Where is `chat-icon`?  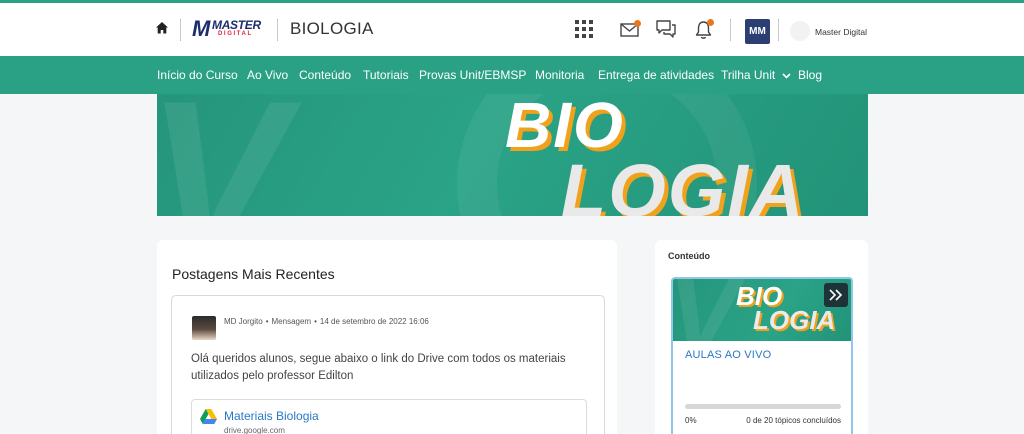 chat-icon is located at coordinates (666, 29).